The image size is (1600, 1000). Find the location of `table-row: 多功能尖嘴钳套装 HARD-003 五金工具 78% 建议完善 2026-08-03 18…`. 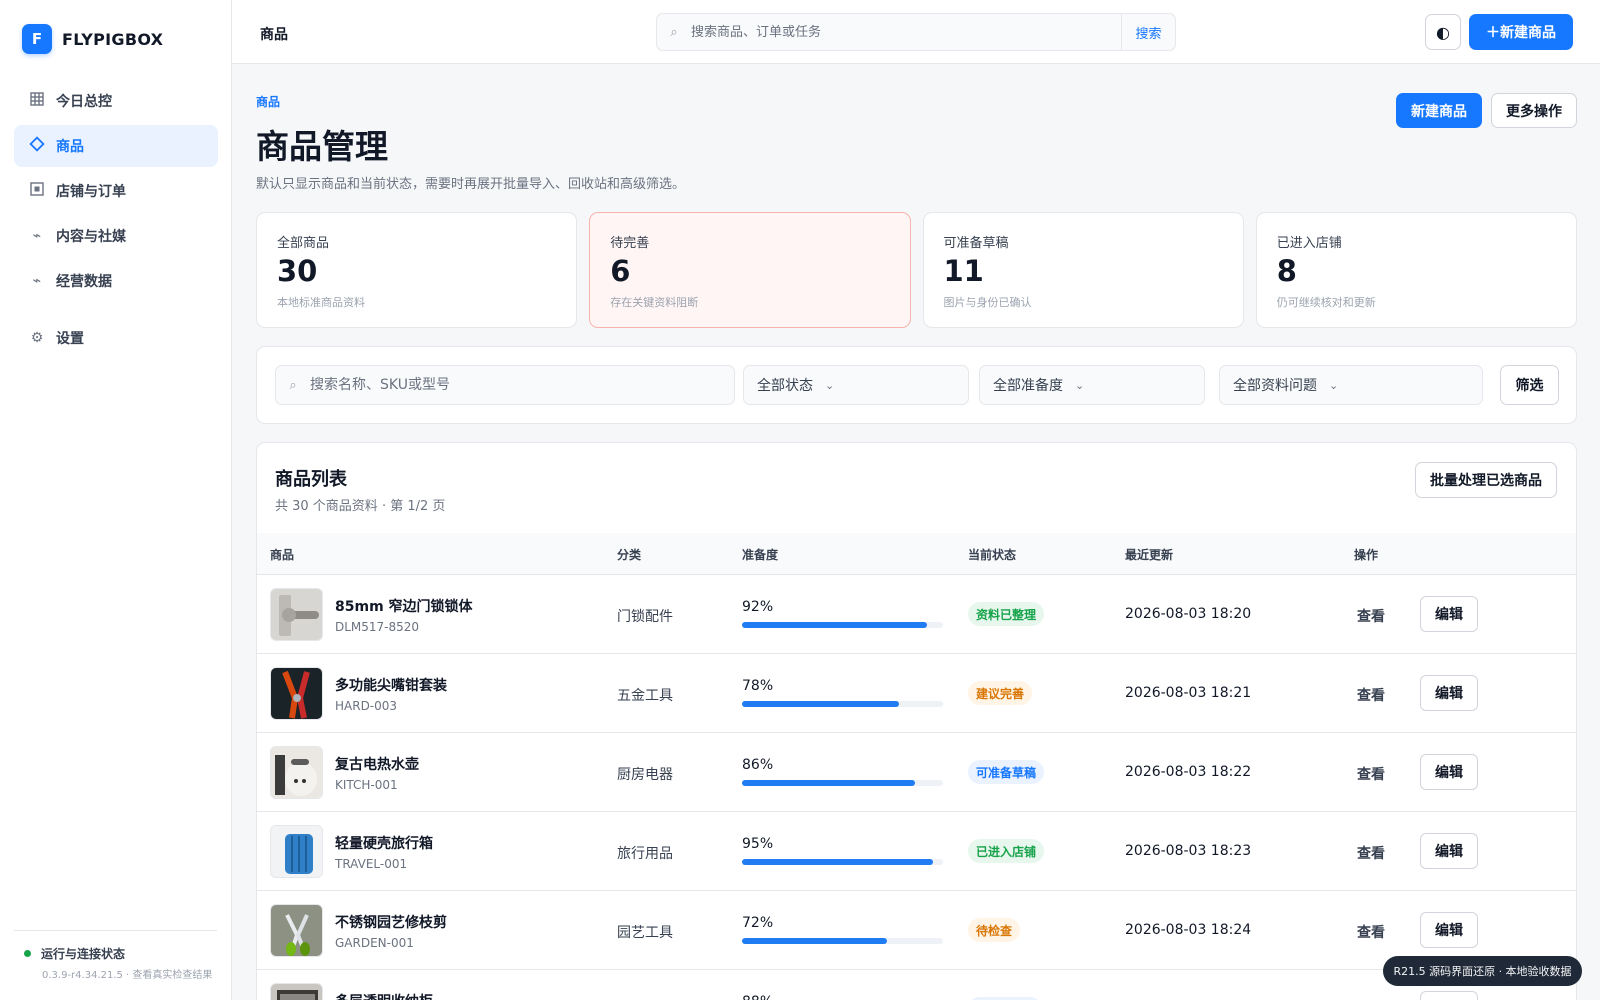

table-row: 多功能尖嘴钳套装 HARD-003 五金工具 78% 建议完善 2026-08-03 18… is located at coordinates (916, 693).